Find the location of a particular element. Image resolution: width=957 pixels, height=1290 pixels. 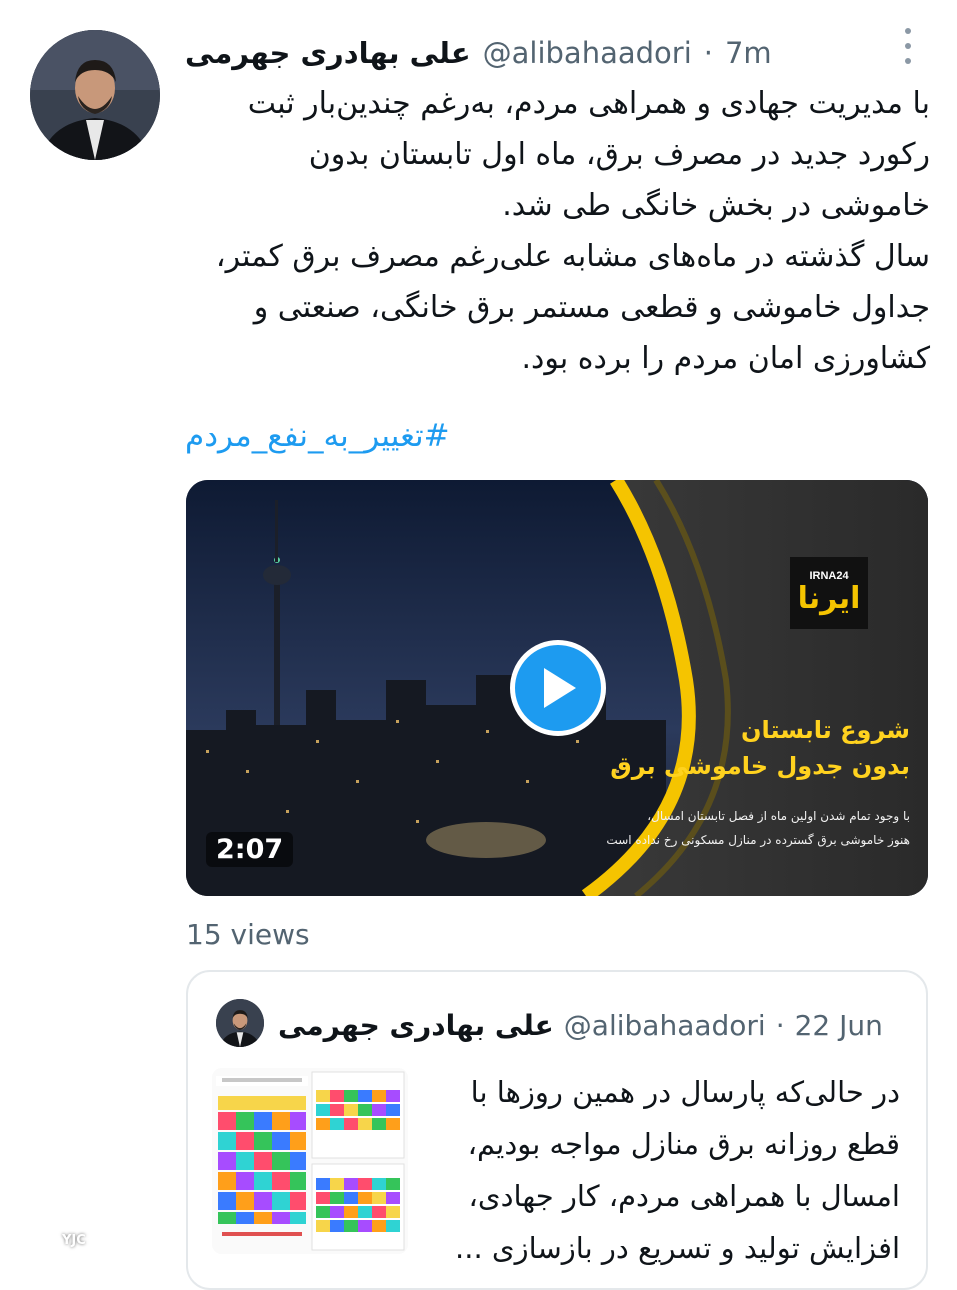

author-name: علی بهادری جهرمی is located at coordinates (328, 53).